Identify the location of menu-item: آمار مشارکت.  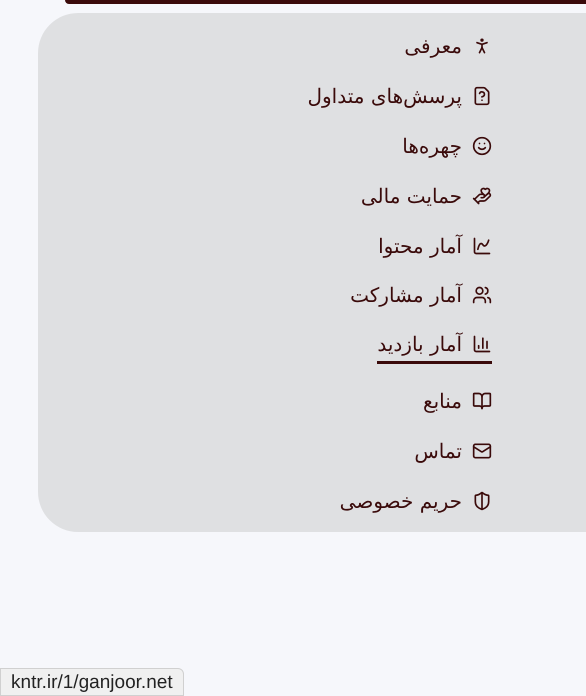
(421, 295).